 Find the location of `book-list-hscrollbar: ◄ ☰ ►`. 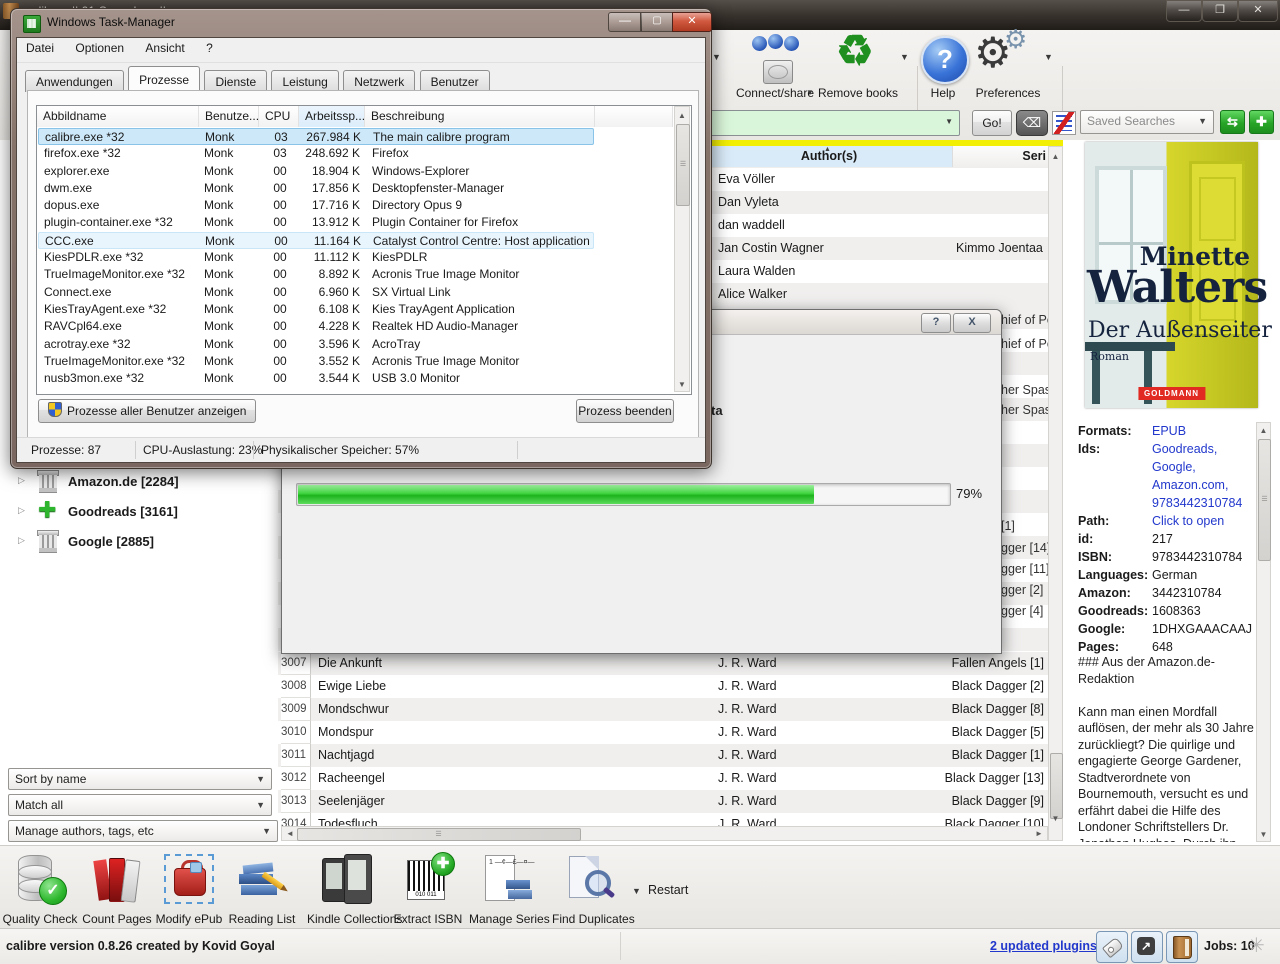

book-list-hscrollbar: ◄ ☰ ► is located at coordinates (664, 833).